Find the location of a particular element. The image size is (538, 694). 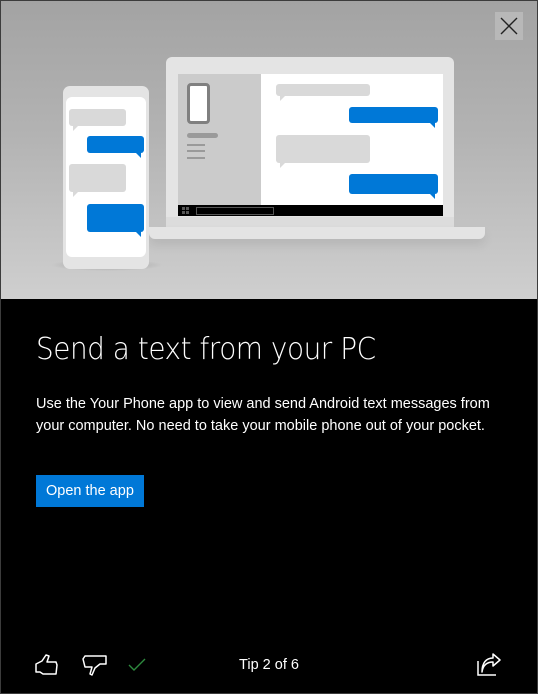

close-icon is located at coordinates (509, 26).